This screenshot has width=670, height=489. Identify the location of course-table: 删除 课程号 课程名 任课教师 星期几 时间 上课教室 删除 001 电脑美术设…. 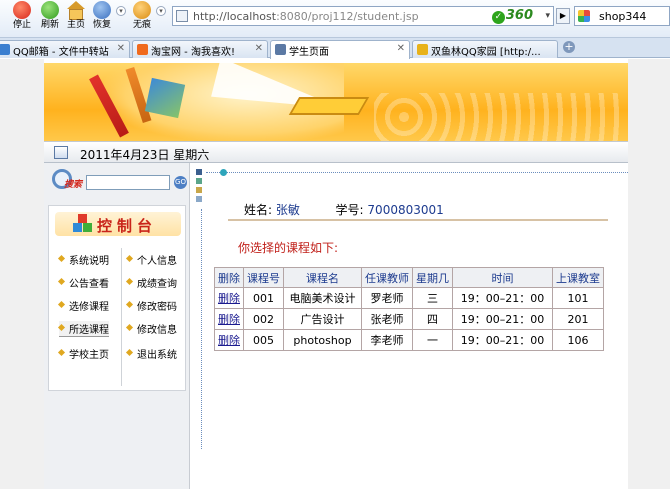
(409, 309).